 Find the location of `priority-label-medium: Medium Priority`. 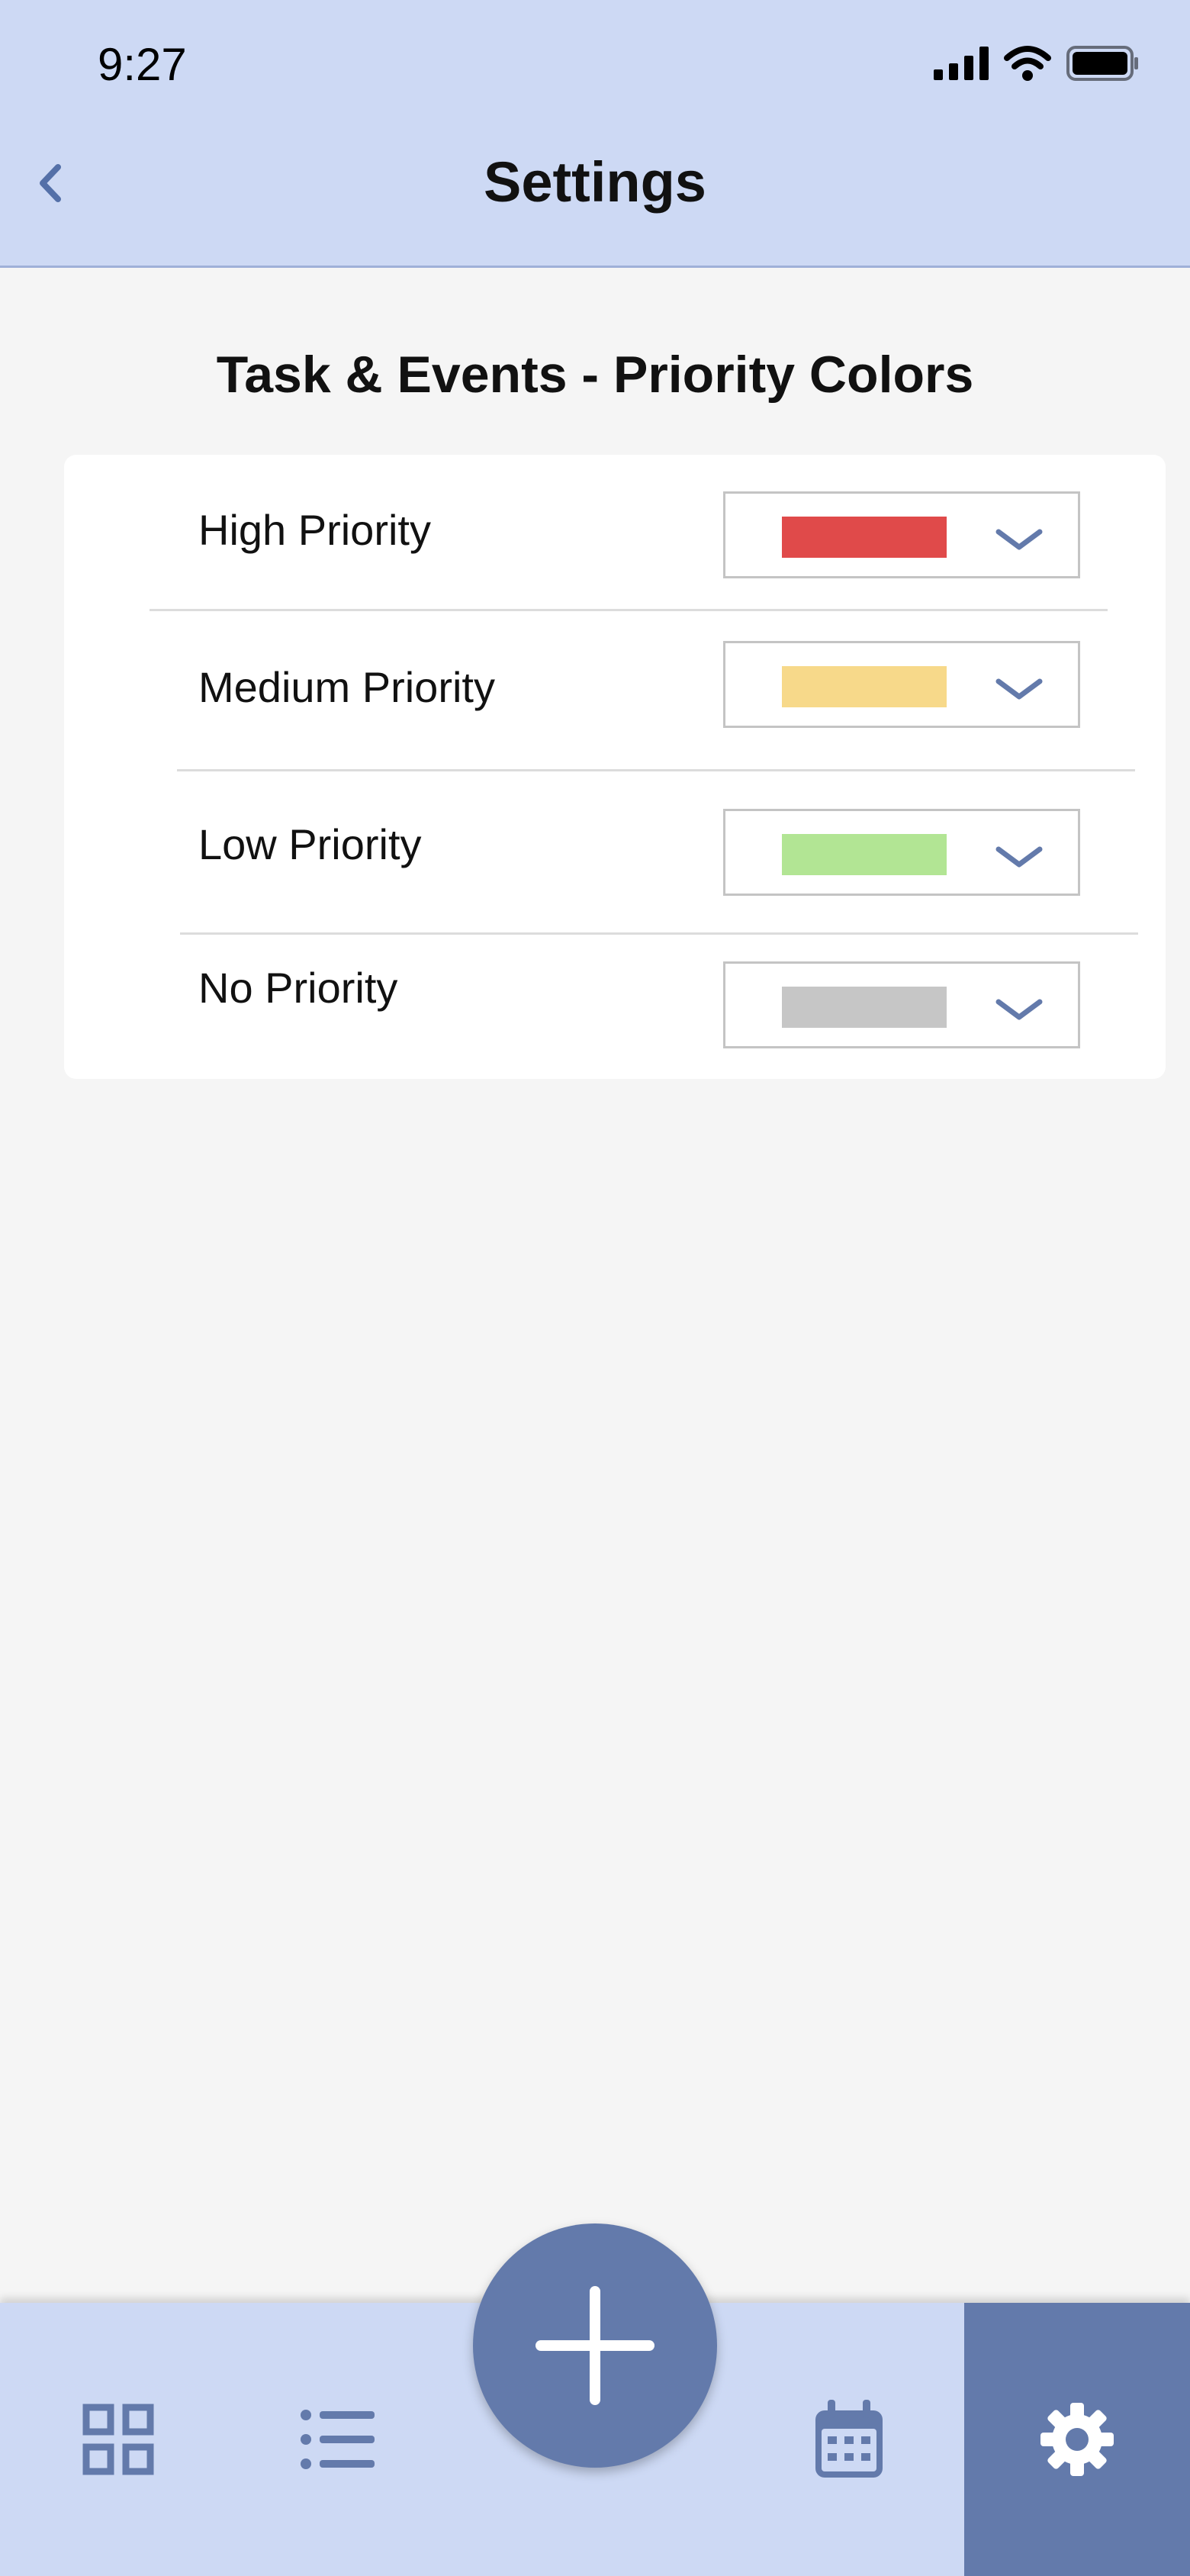

priority-label-medium: Medium Priority is located at coordinates (346, 687).